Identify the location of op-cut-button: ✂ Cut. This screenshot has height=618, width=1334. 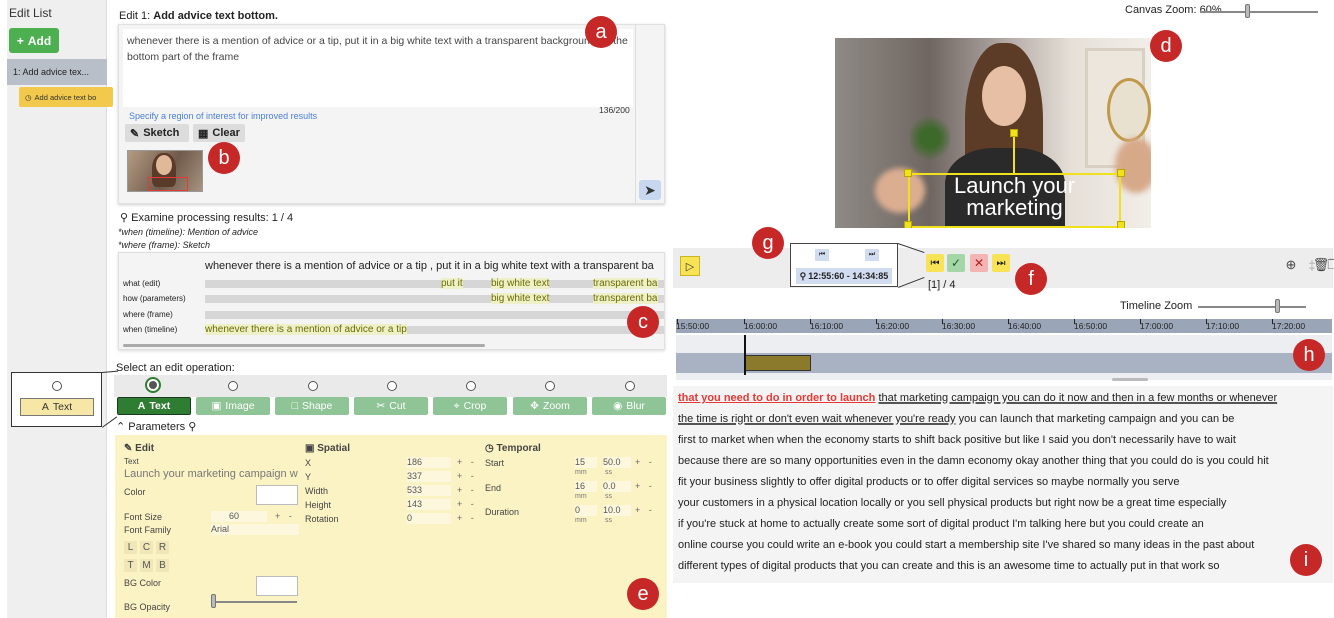
(391, 406).